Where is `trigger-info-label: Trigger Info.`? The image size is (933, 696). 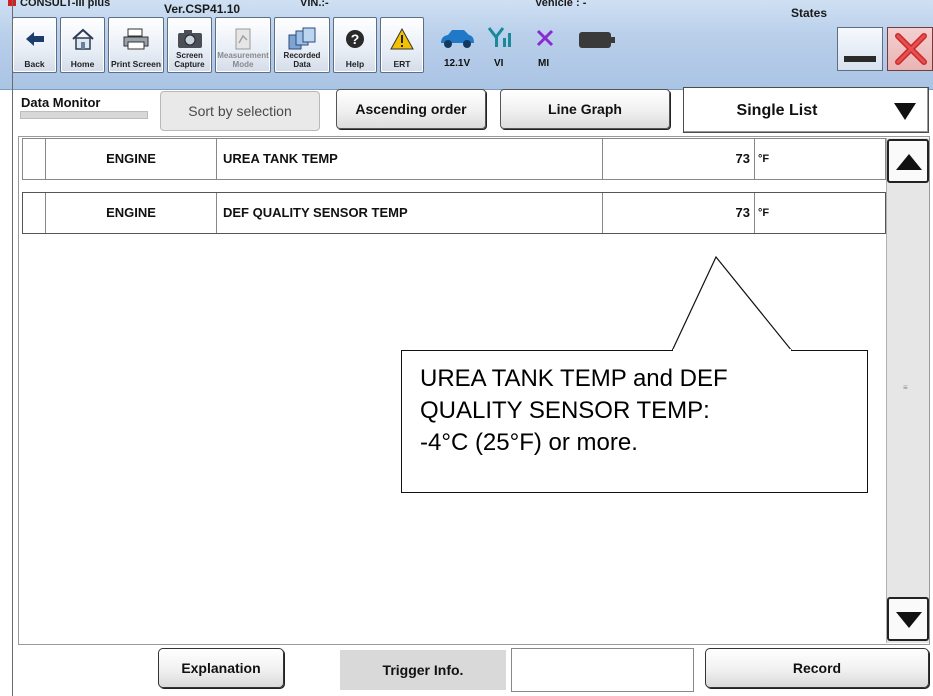
trigger-info-label: Trigger Info. is located at coordinates (423, 670).